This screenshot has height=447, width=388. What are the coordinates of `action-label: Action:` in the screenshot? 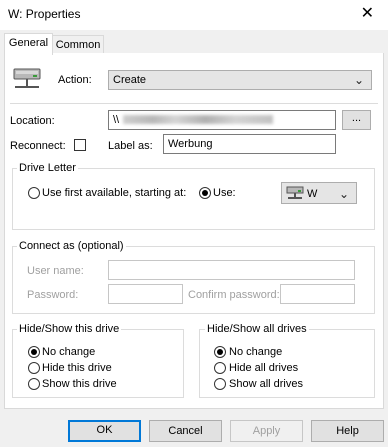 It's located at (75, 80).